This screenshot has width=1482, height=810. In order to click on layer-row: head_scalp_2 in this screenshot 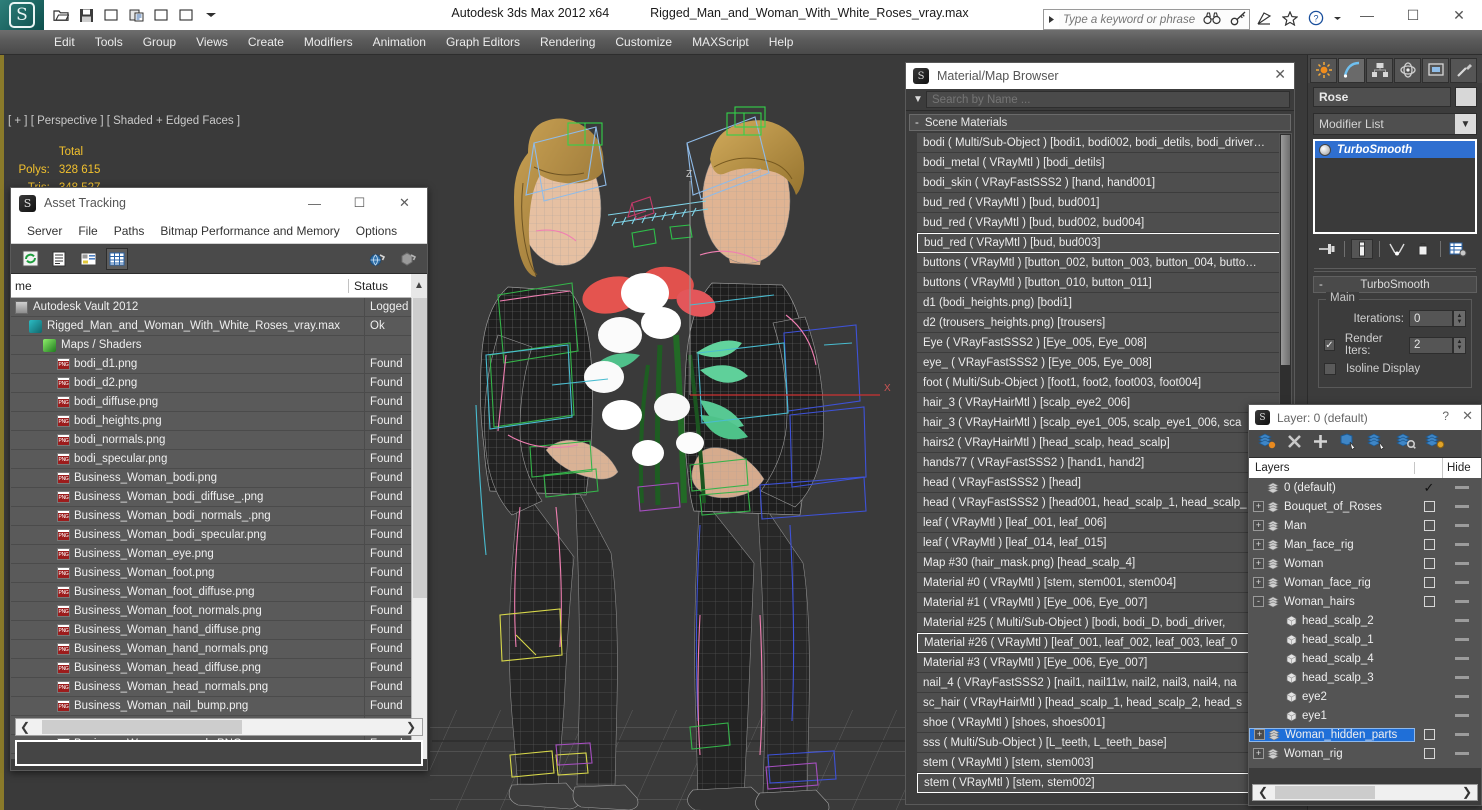, I will do `click(1365, 620)`.